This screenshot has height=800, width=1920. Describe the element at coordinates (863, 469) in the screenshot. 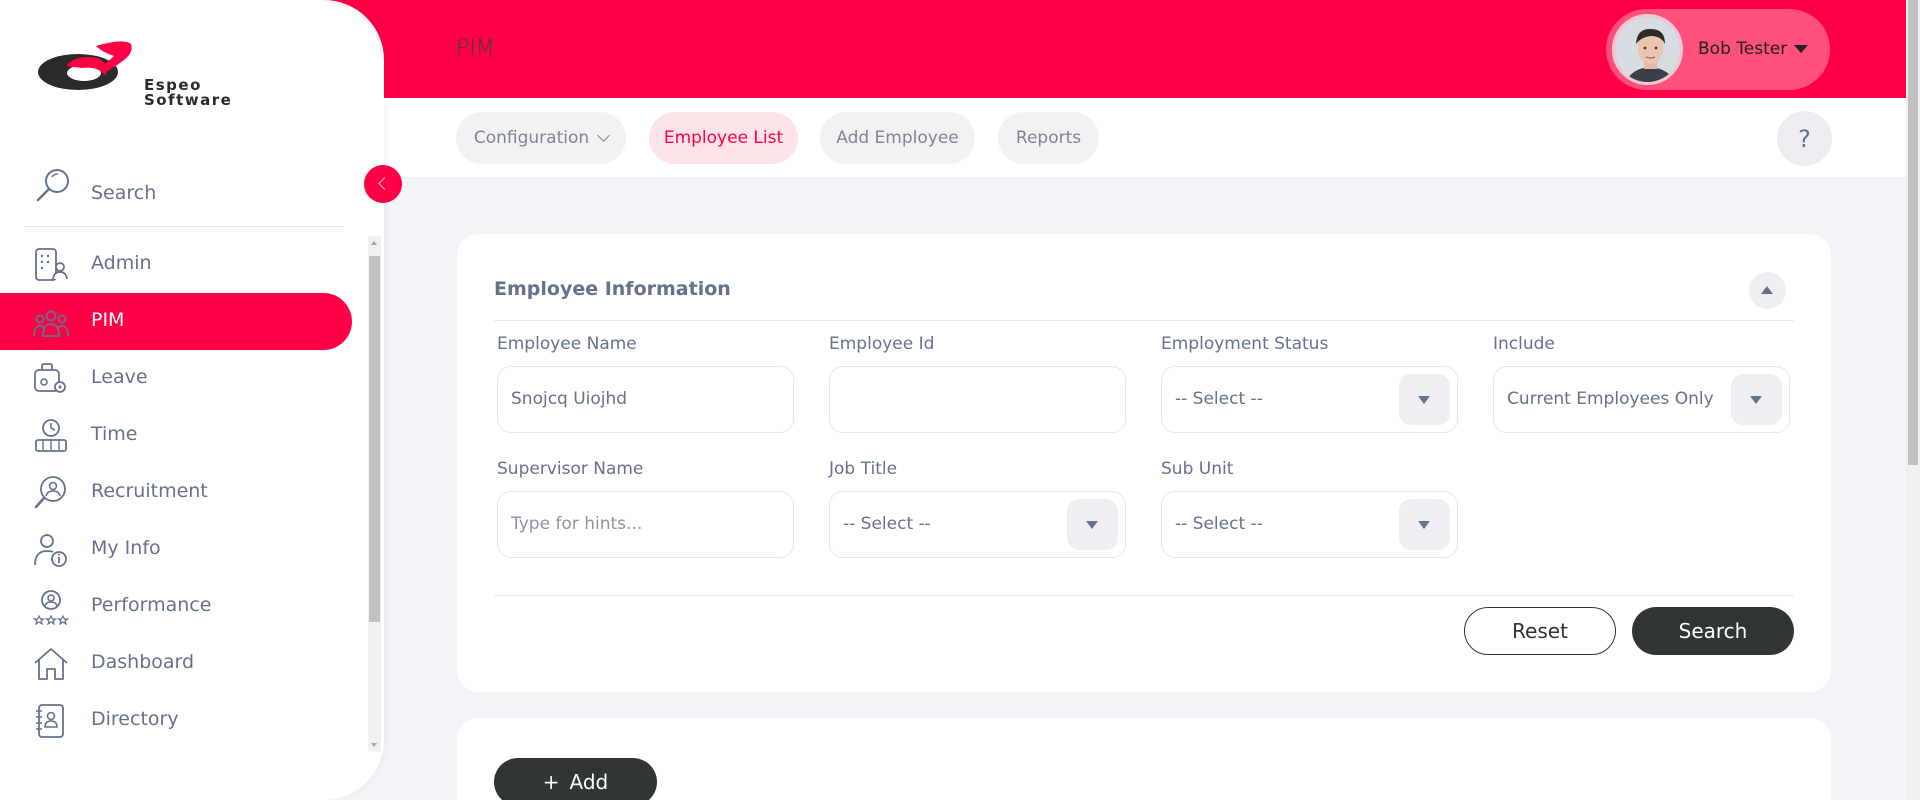

I see `job-title-label: Job Title` at that location.